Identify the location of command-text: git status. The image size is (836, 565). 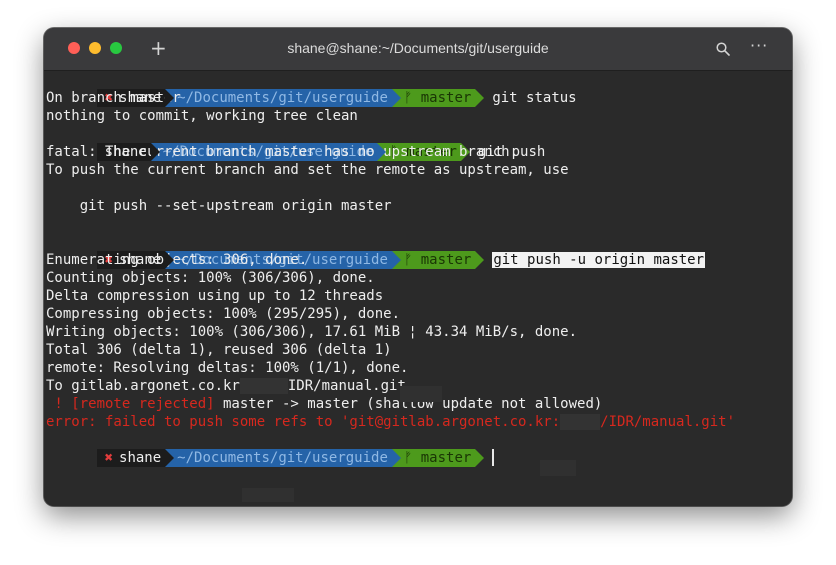
(534, 98).